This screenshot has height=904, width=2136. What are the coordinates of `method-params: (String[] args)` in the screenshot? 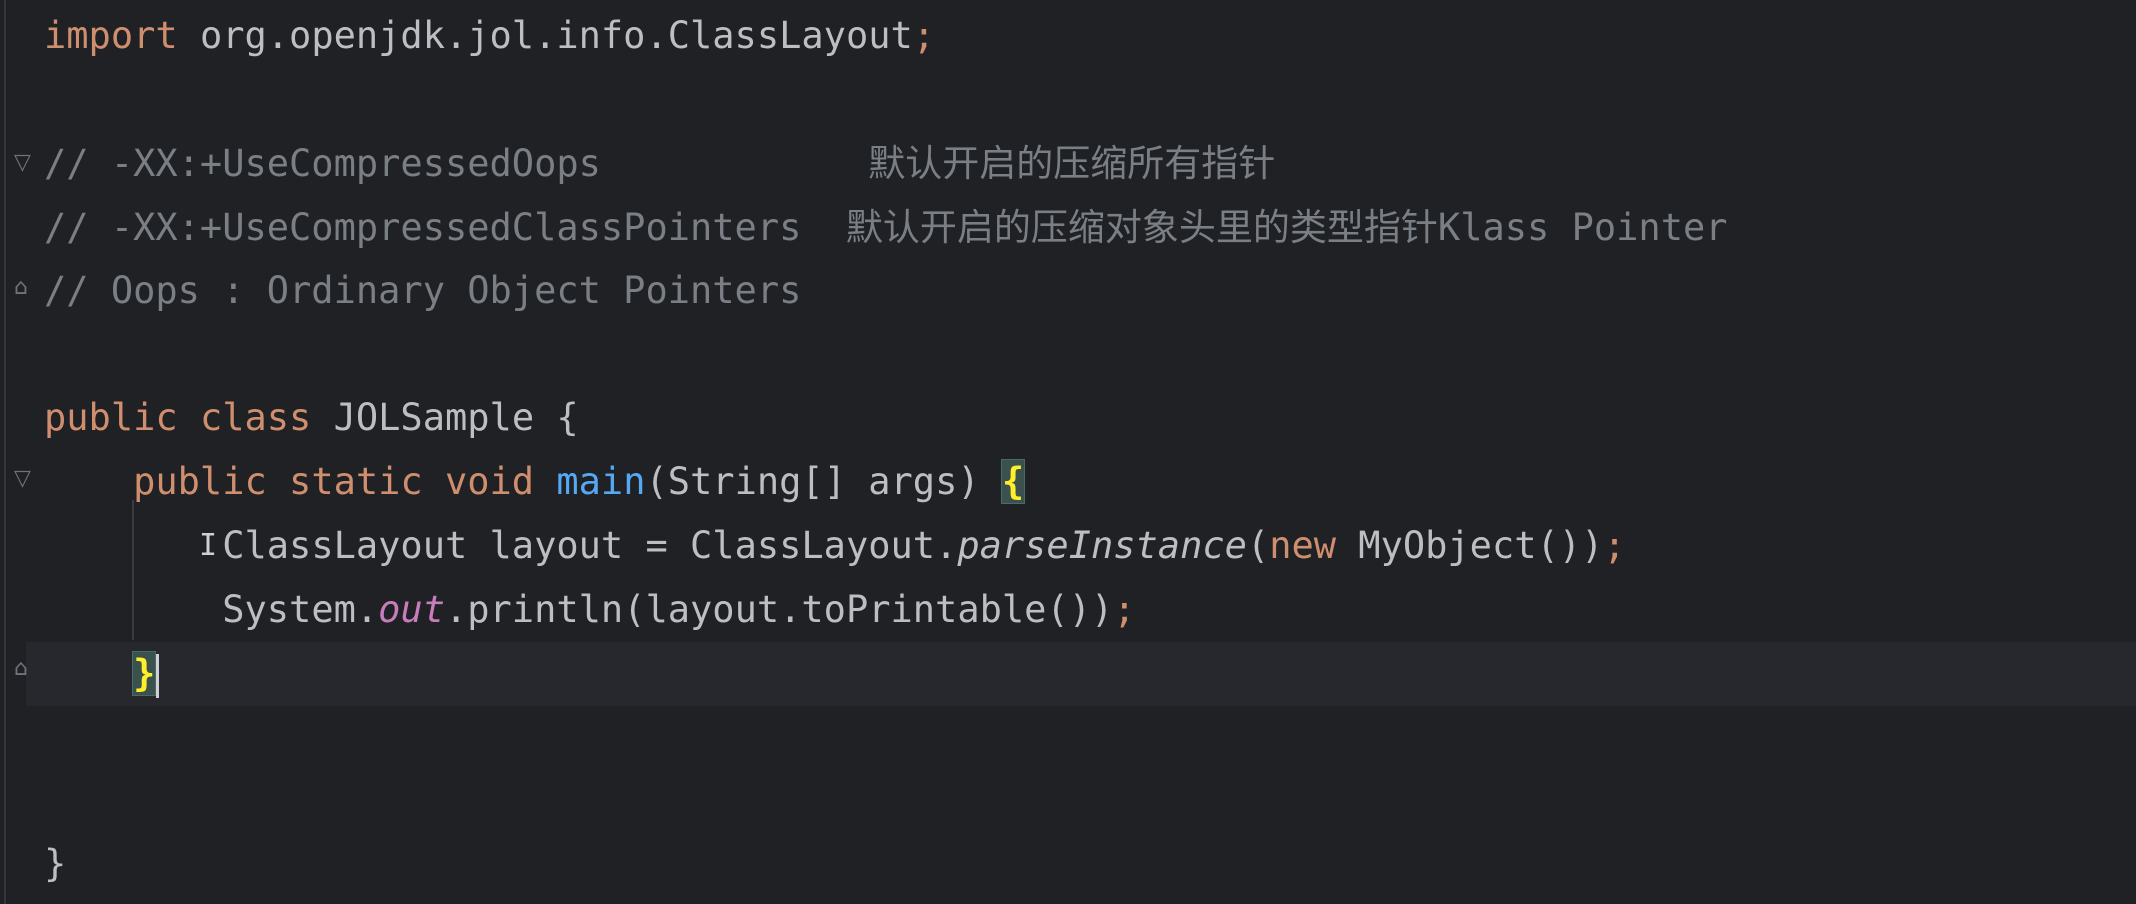 It's located at (823, 481).